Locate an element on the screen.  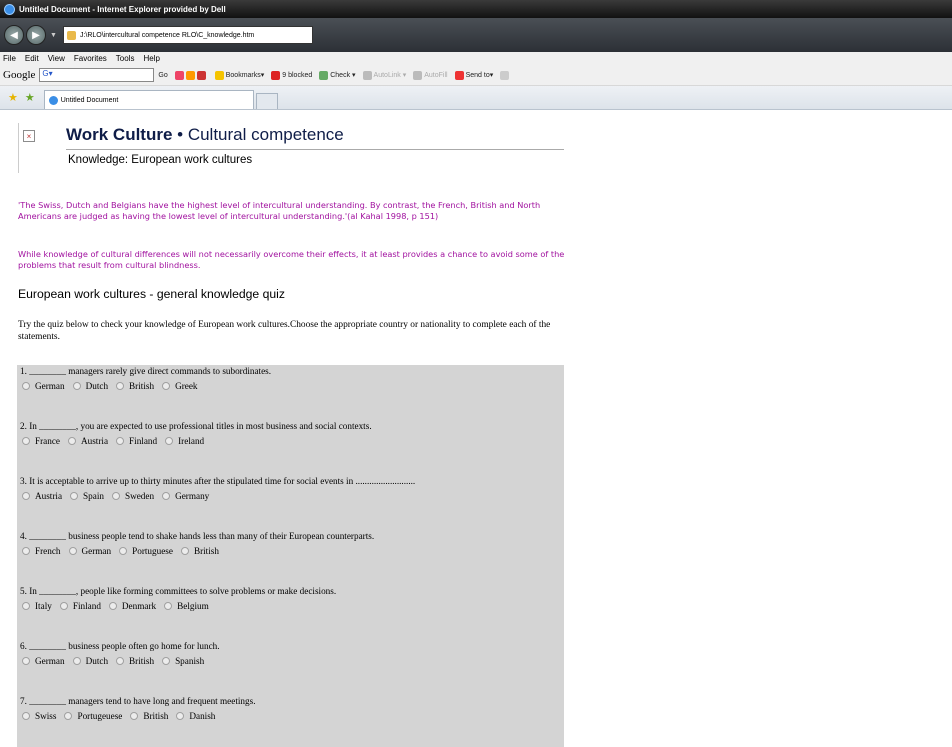
option-germany: Germany is located at coordinates (184, 496).